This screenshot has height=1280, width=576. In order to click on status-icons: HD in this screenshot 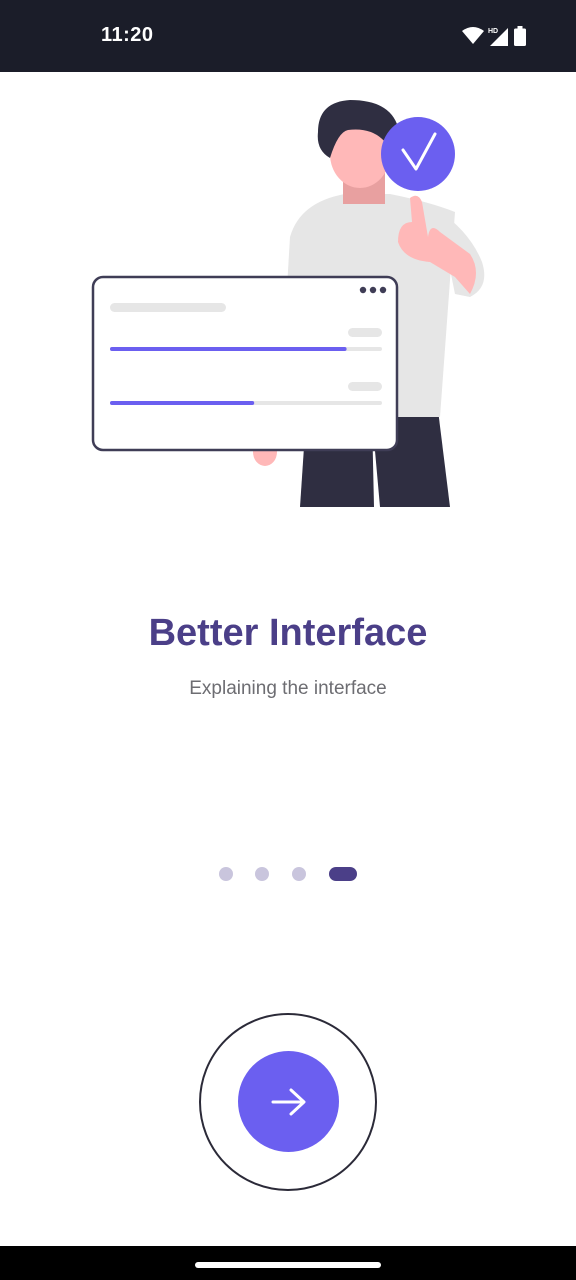, I will do `click(494, 36)`.